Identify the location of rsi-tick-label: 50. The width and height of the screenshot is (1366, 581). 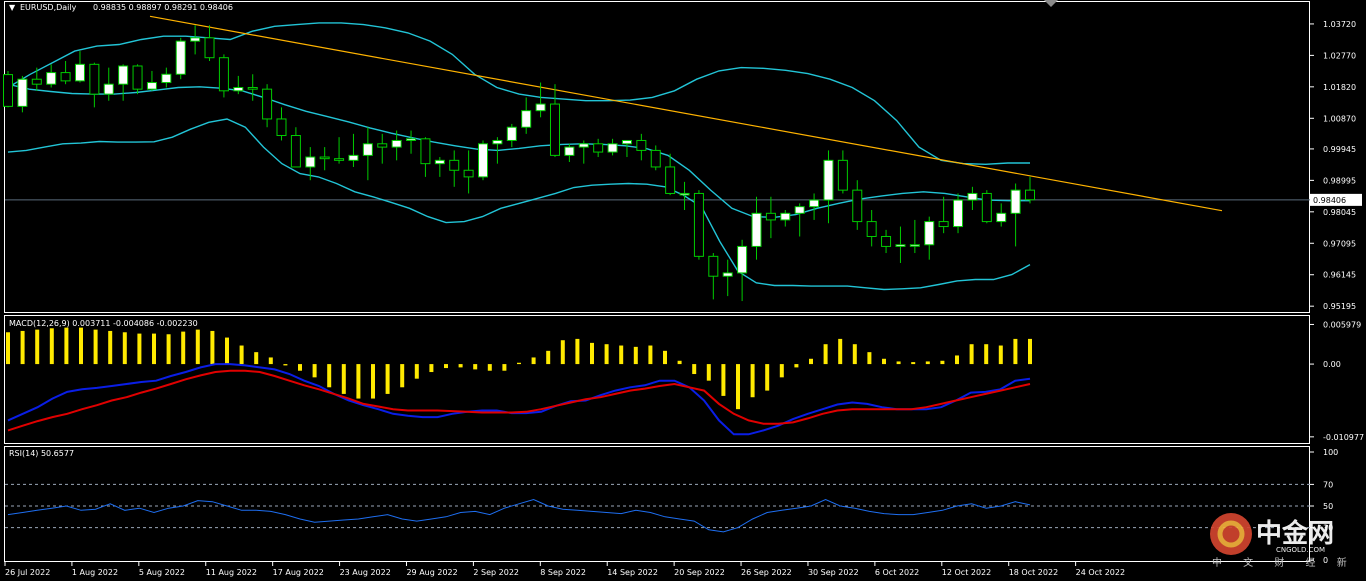
(1328, 506).